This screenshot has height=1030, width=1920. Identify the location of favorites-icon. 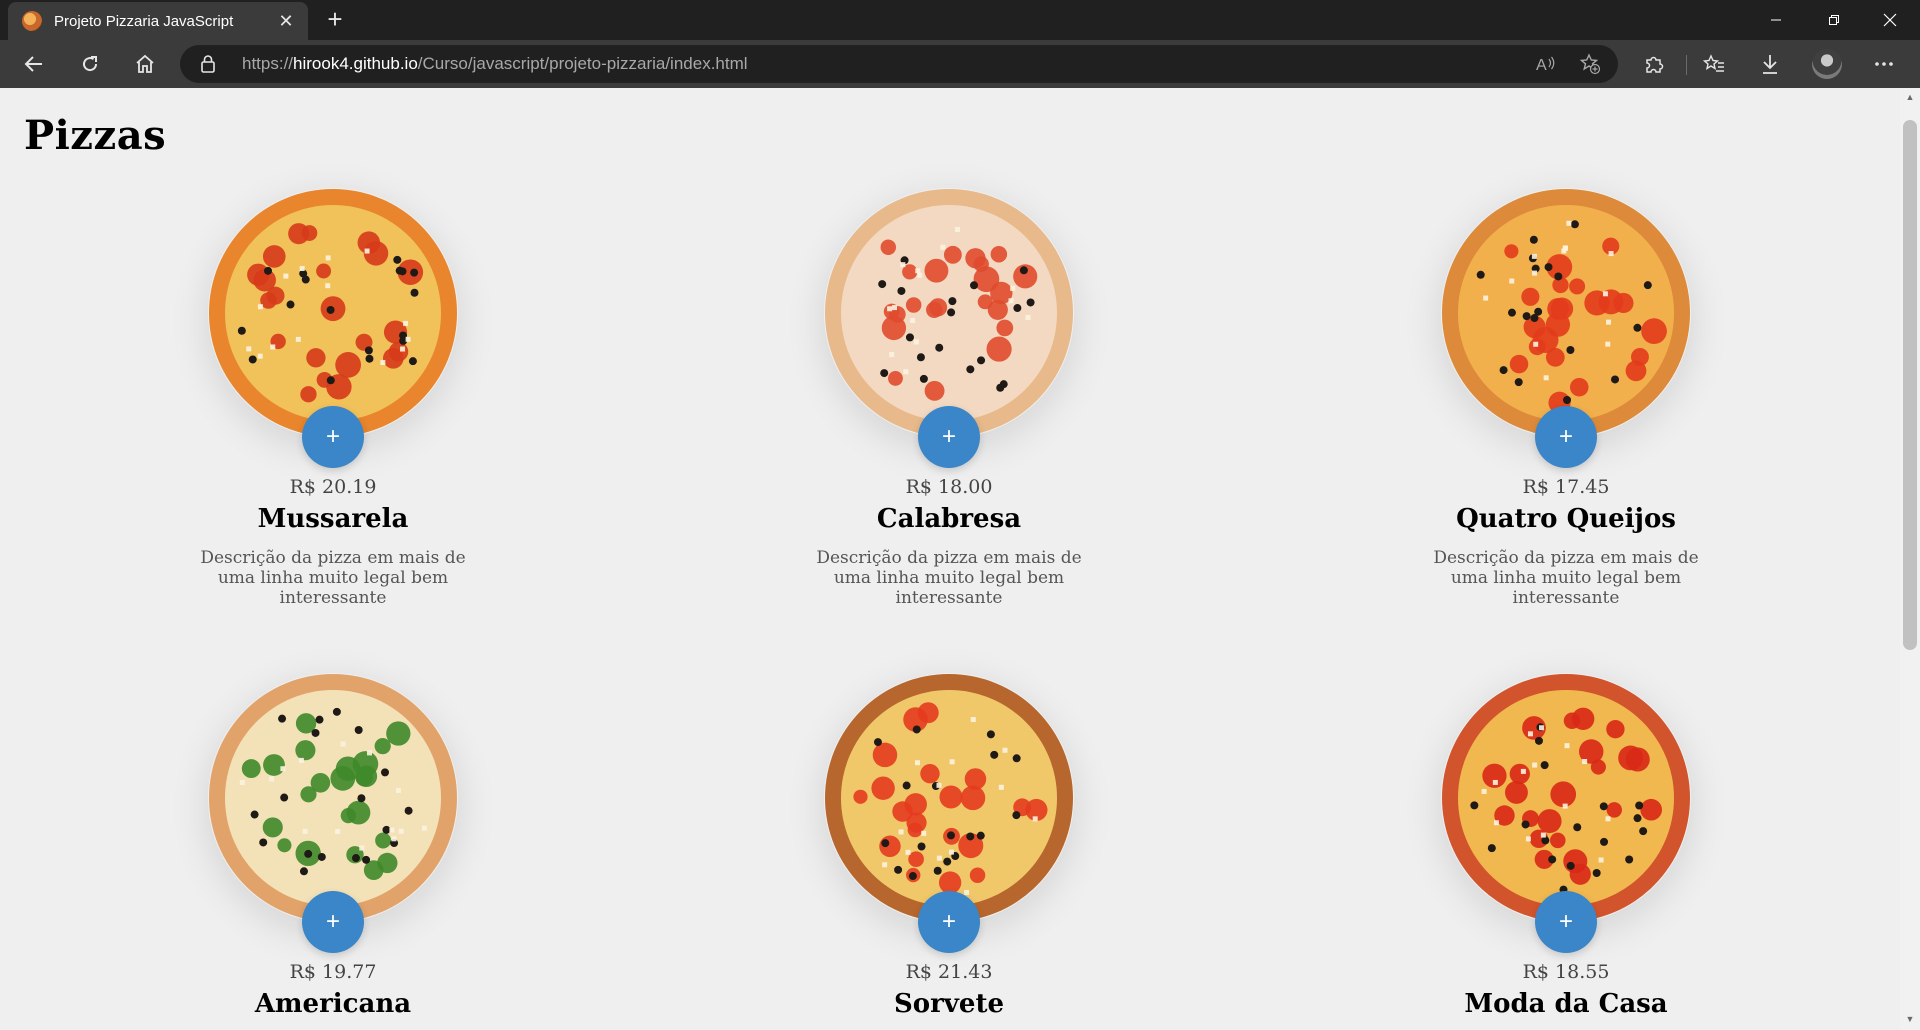
(1713, 63).